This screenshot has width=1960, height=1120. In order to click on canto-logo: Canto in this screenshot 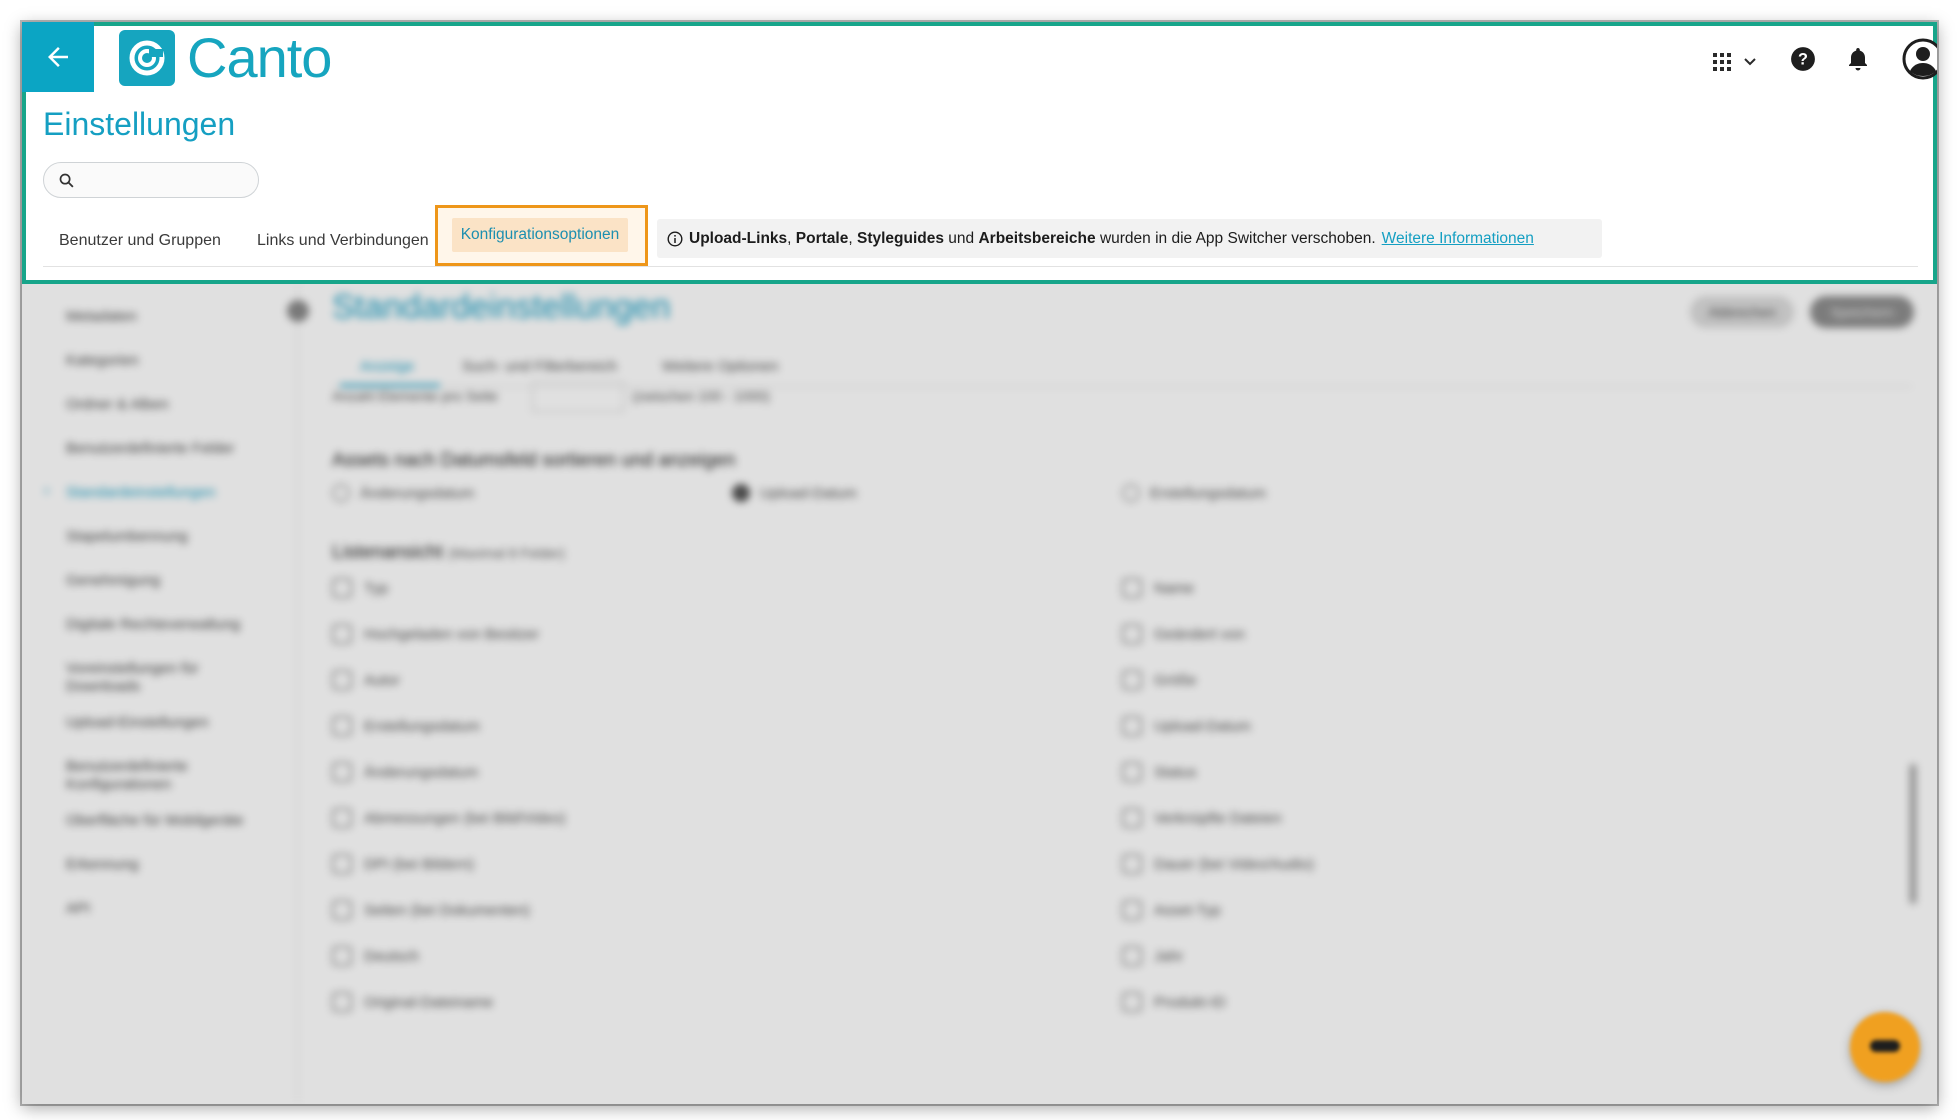, I will do `click(225, 57)`.